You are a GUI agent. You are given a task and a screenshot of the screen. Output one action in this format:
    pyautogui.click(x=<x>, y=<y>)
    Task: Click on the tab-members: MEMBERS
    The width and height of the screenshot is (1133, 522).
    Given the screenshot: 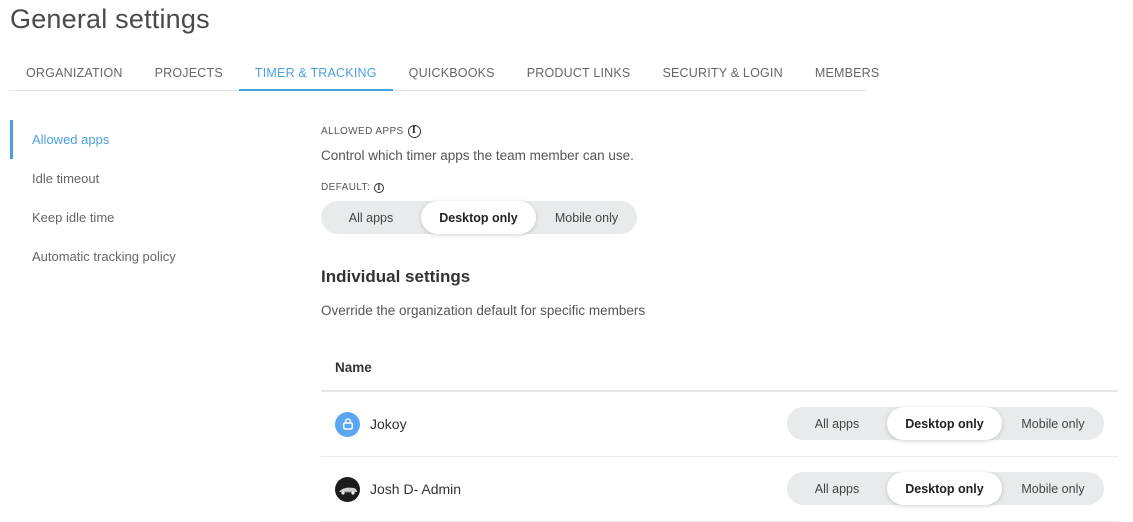 What is the action you would take?
    pyautogui.click(x=847, y=73)
    